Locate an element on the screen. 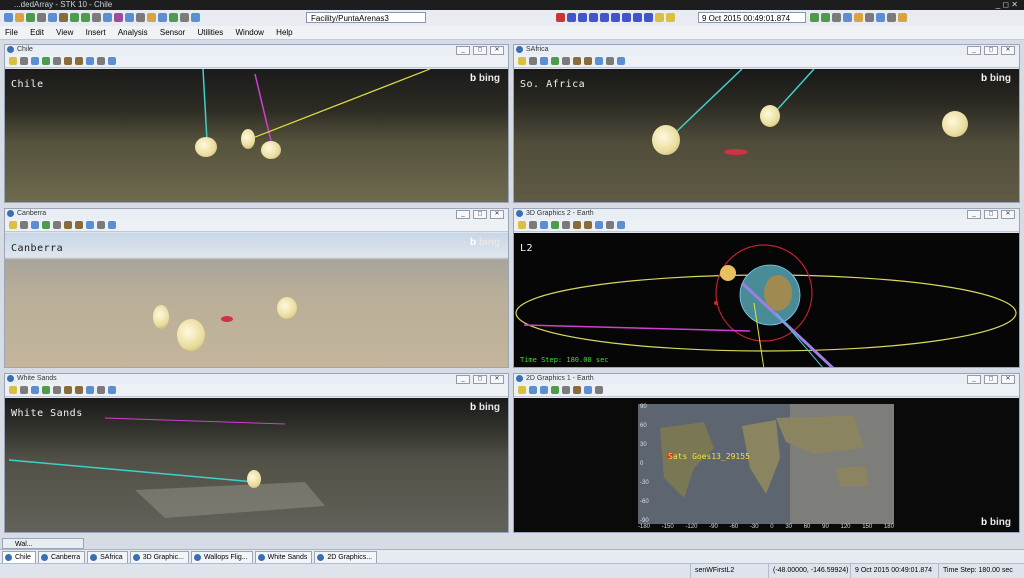 The image size is (1024, 578). save-icon is located at coordinates (30, 17).